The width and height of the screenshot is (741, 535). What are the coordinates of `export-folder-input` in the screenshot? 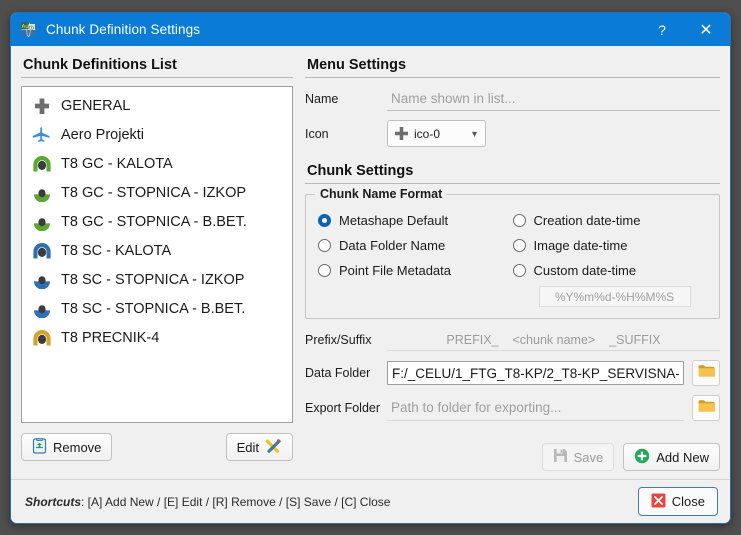 It's located at (535, 408).